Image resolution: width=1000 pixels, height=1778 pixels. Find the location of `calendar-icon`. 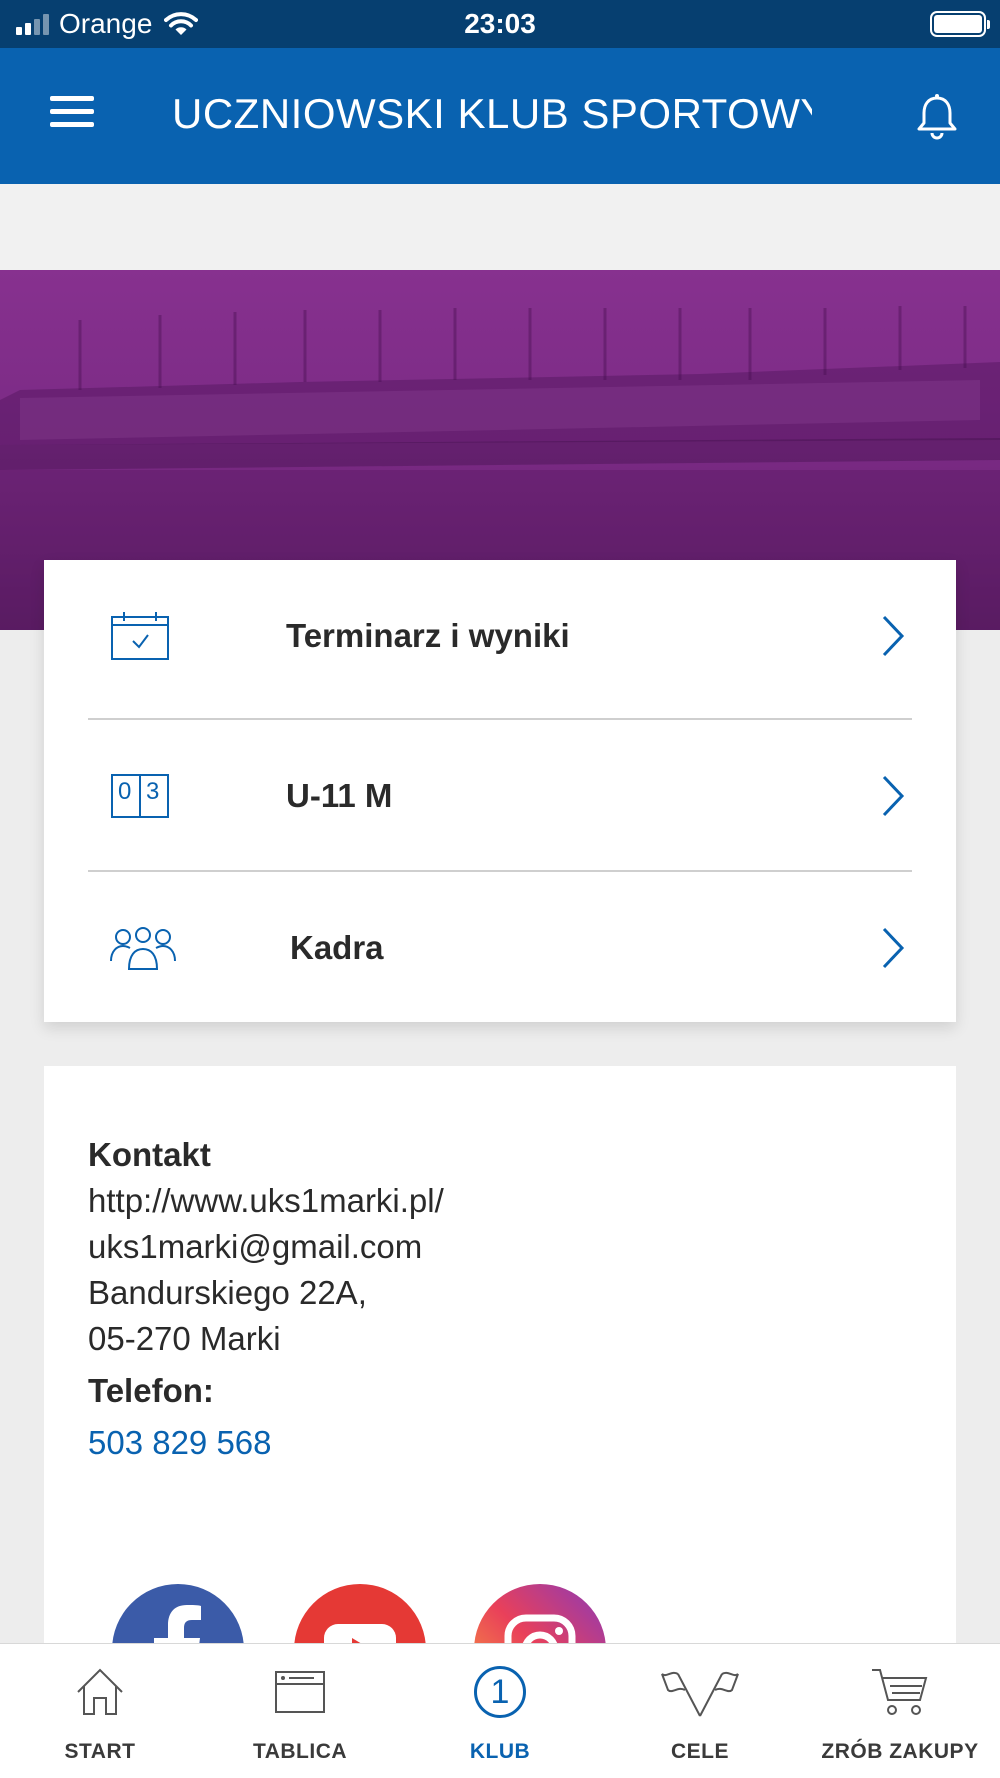

calendar-icon is located at coordinates (140, 636).